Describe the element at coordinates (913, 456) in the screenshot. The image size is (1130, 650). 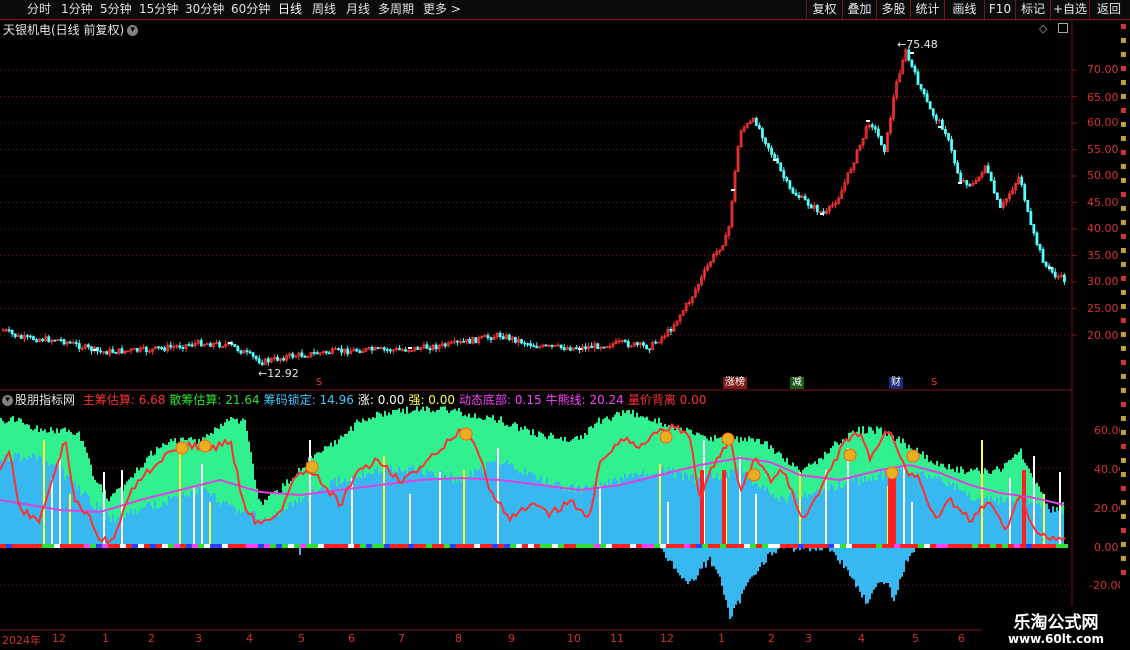
I see `coin-icon` at that location.